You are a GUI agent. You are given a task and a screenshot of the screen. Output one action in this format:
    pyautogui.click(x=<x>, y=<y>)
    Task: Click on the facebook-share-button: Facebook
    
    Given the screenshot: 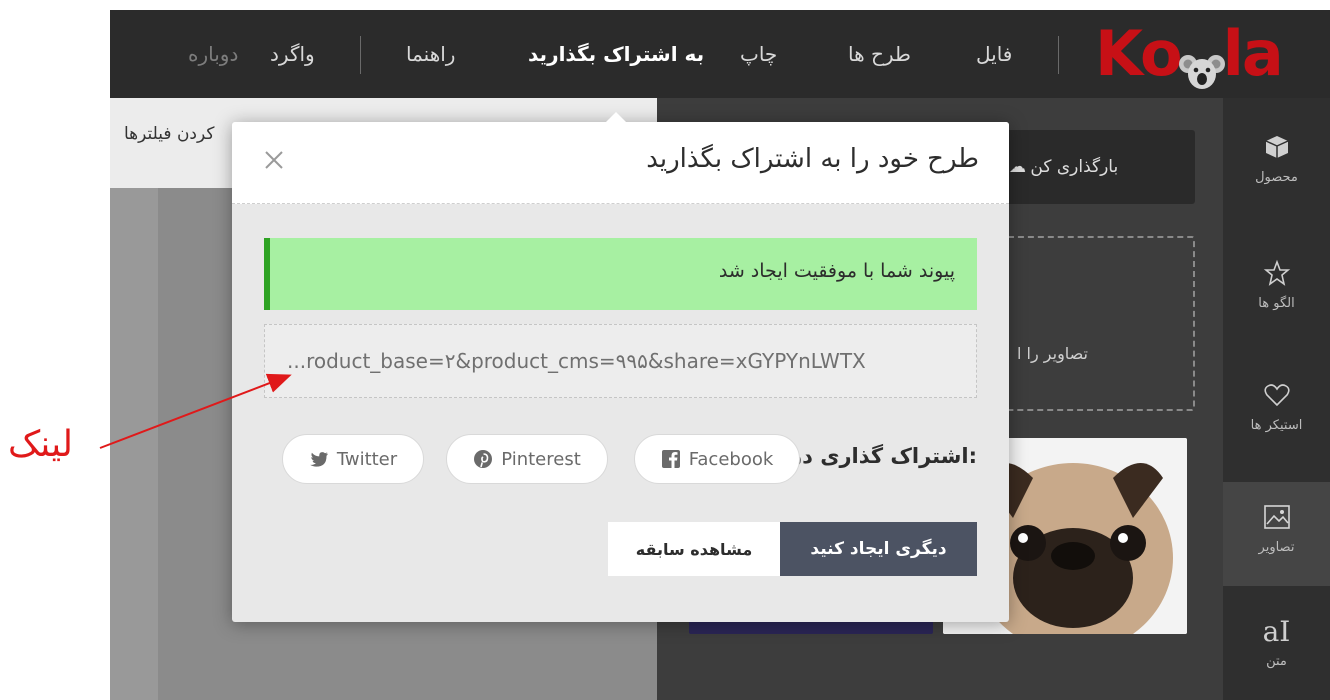 What is the action you would take?
    pyautogui.click(x=717, y=459)
    